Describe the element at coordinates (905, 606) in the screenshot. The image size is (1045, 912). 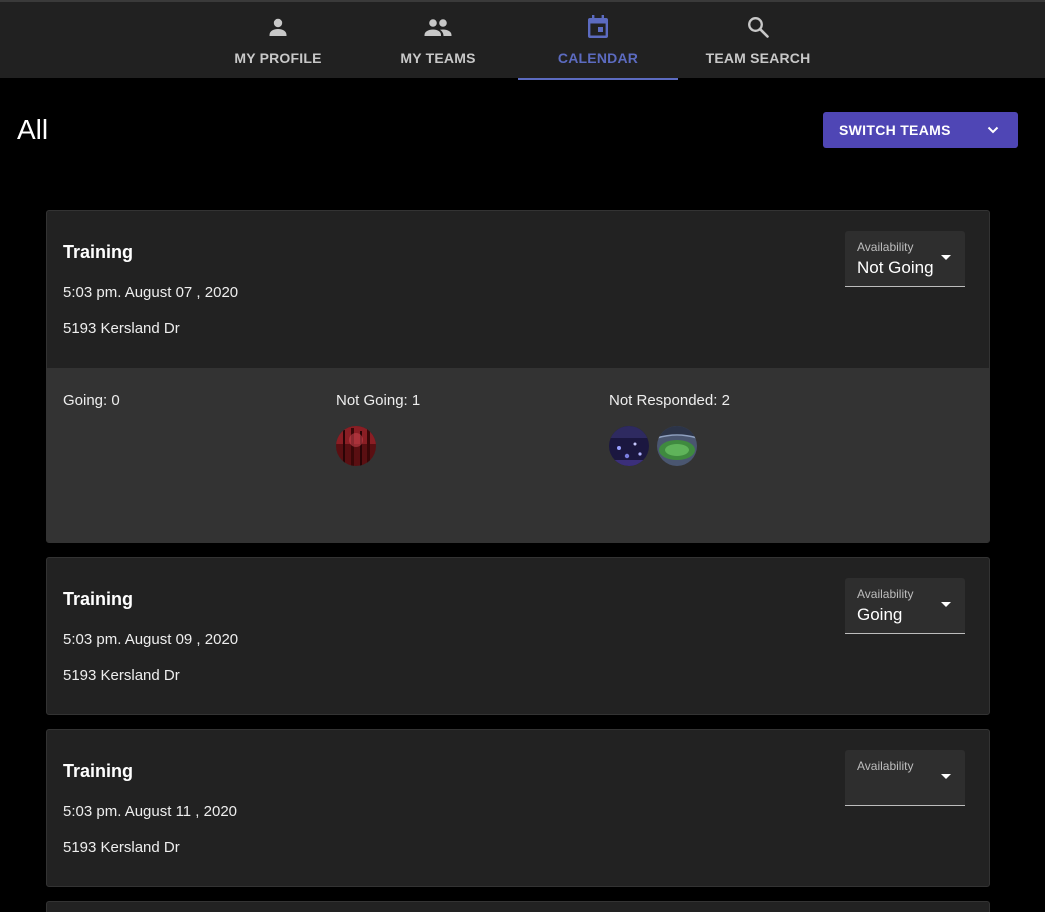
I see `availability-select: Availability Going` at that location.